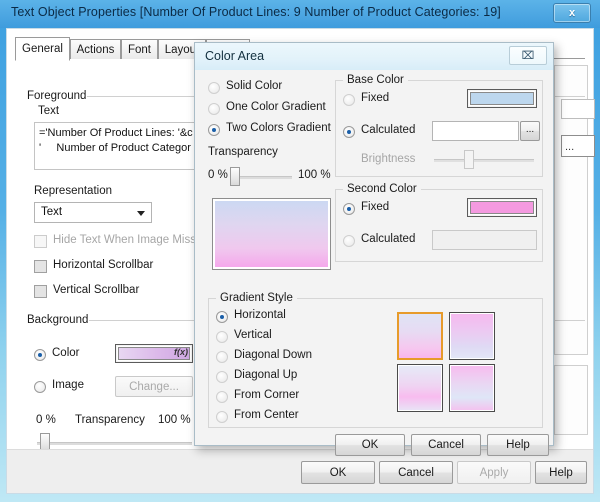 The height and width of the screenshot is (502, 600). I want to click on thumb-vertical-fill, so click(472, 336).